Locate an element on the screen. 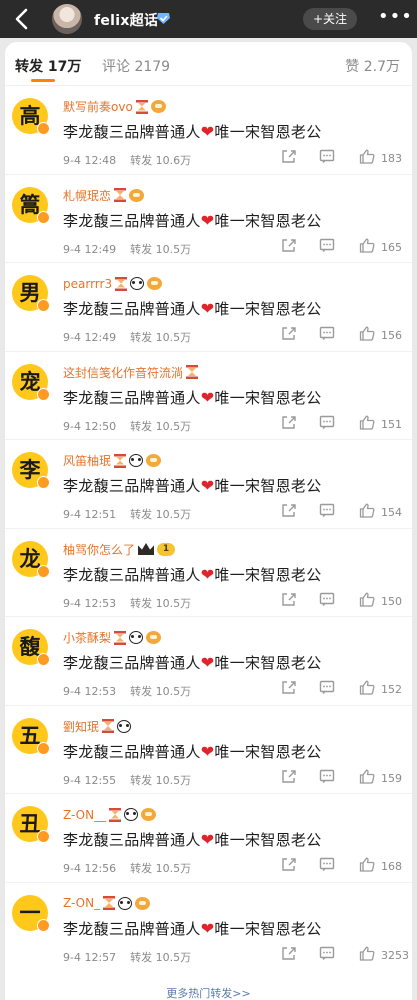 Image resolution: width=417 pixels, height=1000 pixels. avatar: 李 is located at coordinates (31, 470).